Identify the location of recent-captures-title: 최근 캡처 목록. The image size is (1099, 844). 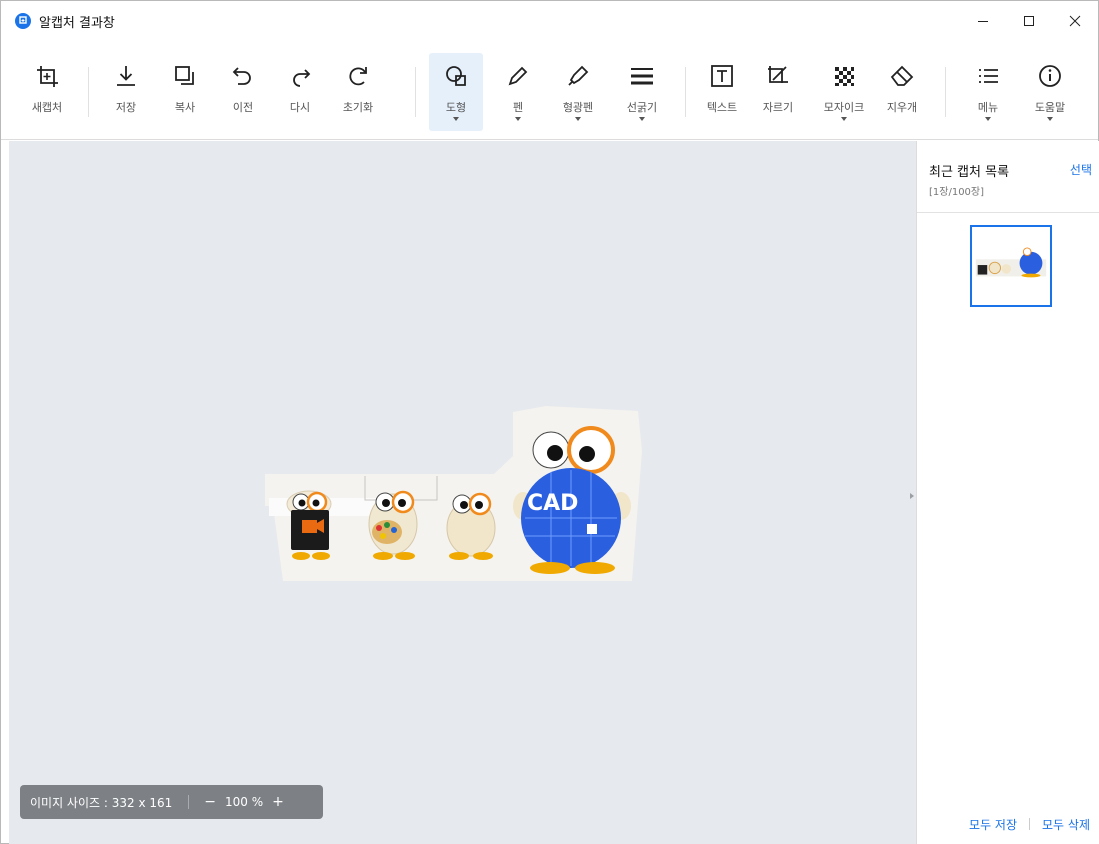
(969, 172).